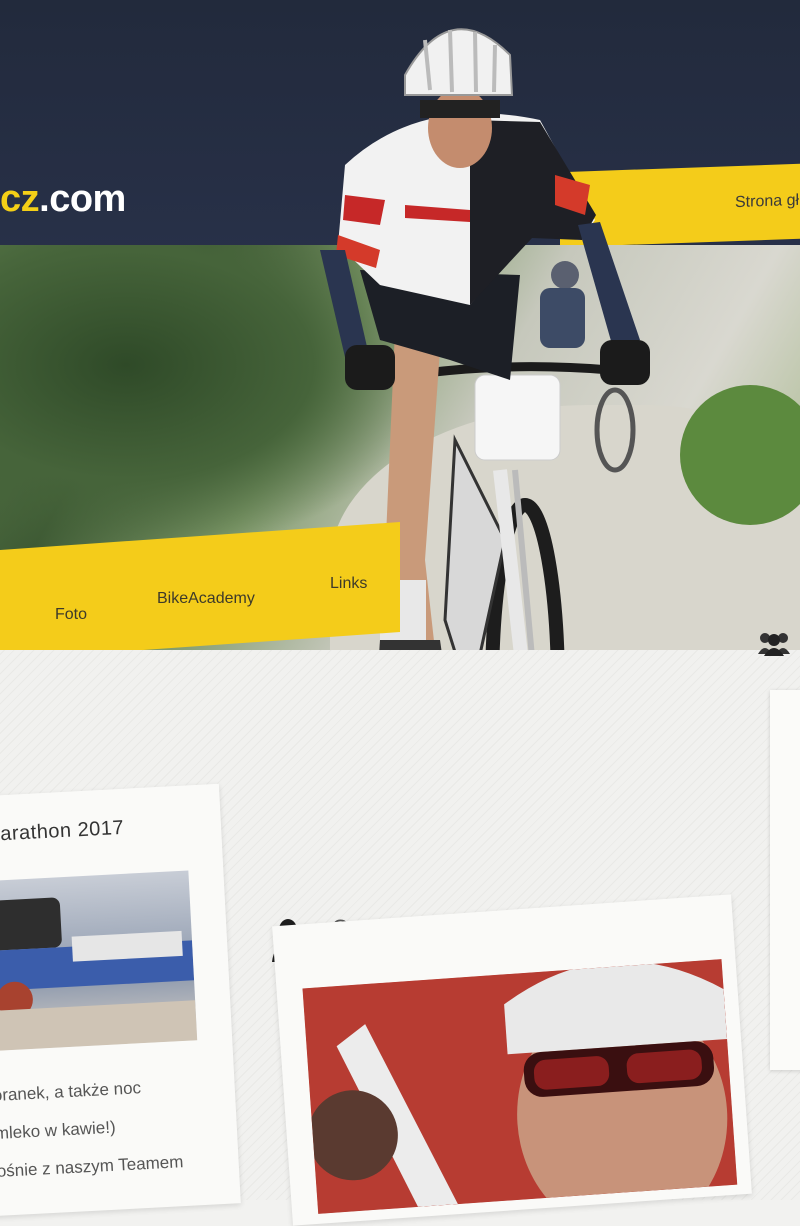  What do you see at coordinates (520, 1086) in the screenshot?
I see `profile-photo` at bounding box center [520, 1086].